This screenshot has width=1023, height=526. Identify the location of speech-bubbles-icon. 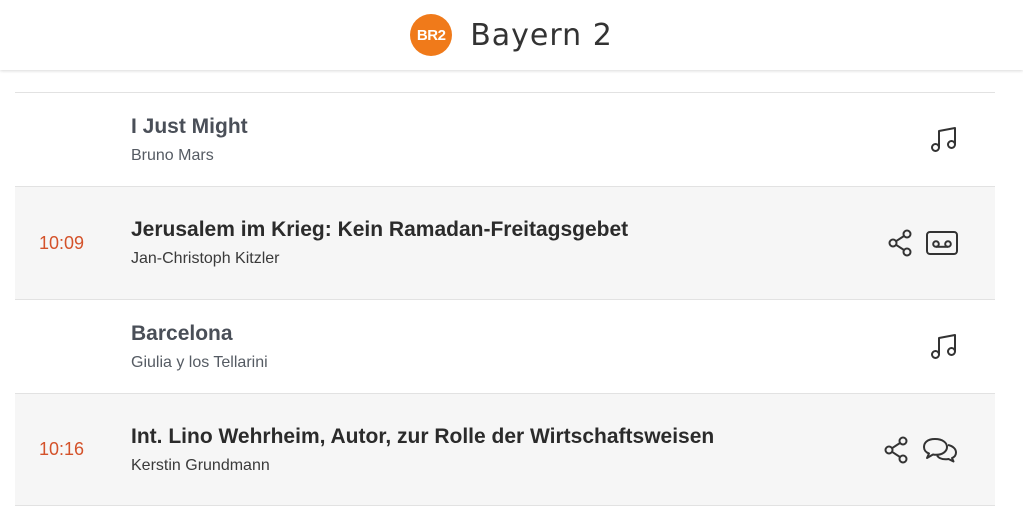
(940, 450).